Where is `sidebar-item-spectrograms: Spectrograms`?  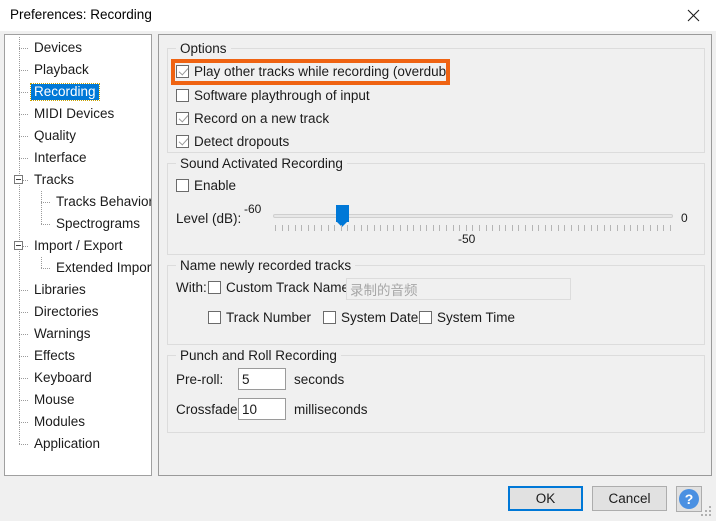
sidebar-item-spectrograms: Spectrograms is located at coordinates (98, 224).